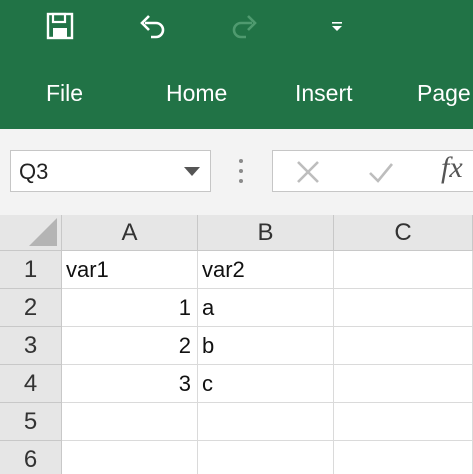 This screenshot has width=473, height=474. I want to click on undo-button, so click(152, 26).